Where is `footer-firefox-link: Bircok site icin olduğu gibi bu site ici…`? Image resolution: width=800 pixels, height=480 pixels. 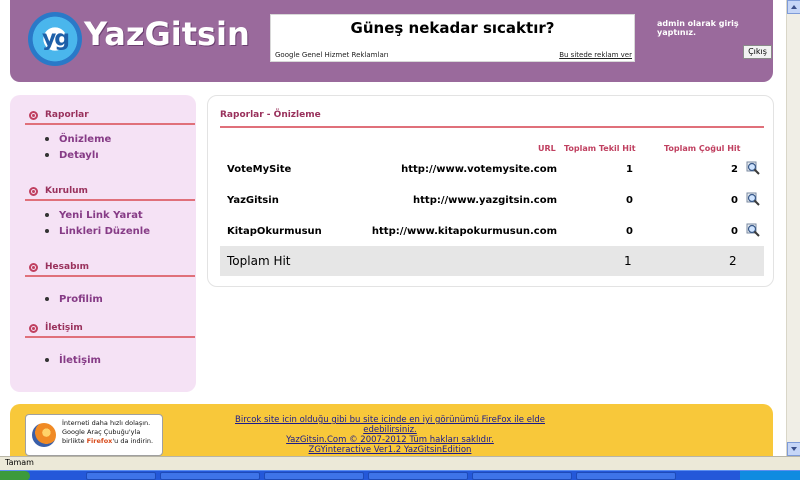
footer-firefox-link: Bircok site icin olduğu gibi bu site ici… is located at coordinates (390, 425).